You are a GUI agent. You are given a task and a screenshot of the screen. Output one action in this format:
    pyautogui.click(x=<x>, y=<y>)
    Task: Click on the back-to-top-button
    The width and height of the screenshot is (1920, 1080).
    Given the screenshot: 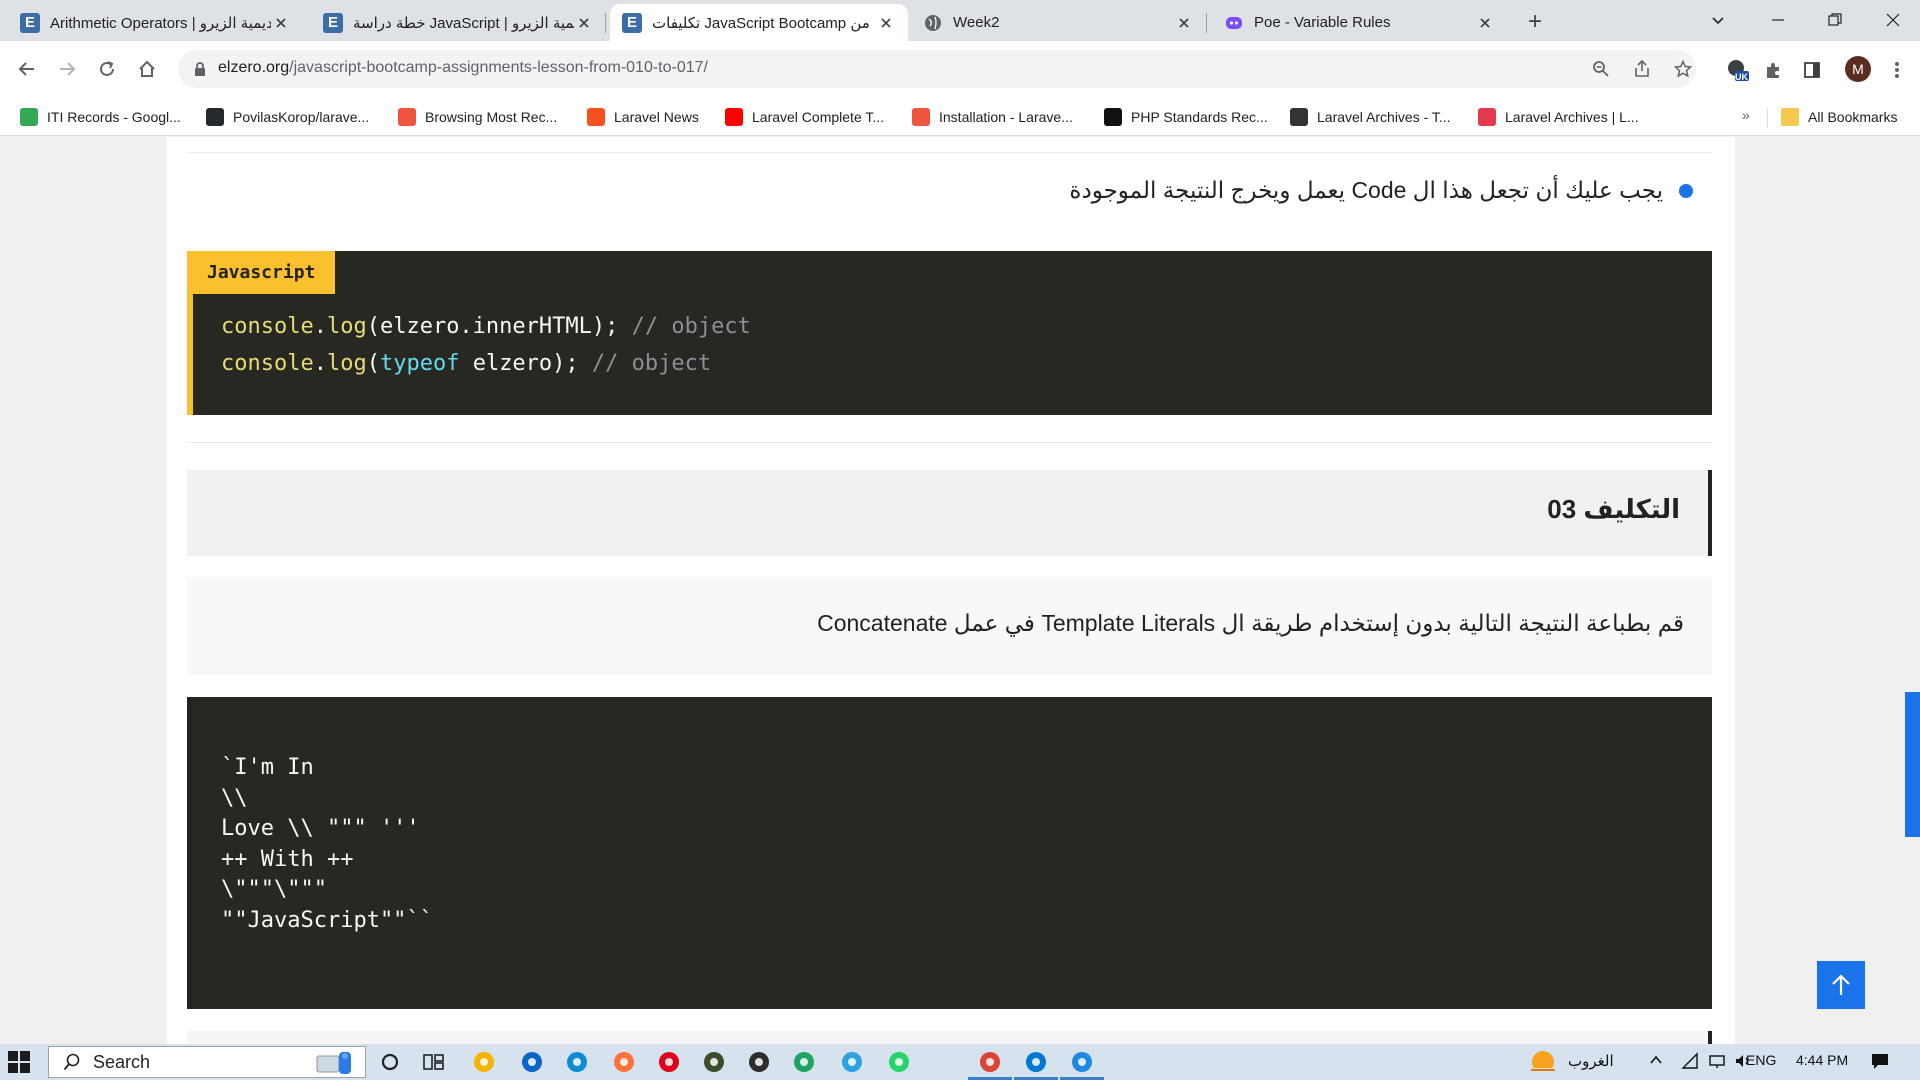 What is the action you would take?
    pyautogui.click(x=1841, y=985)
    